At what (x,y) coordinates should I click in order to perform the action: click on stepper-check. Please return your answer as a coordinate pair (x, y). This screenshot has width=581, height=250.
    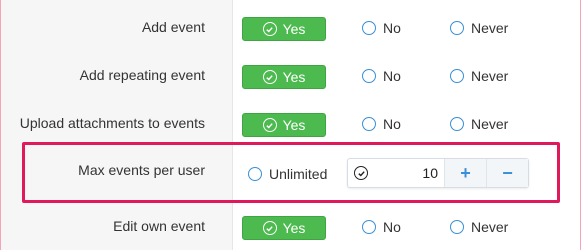
    Looking at the image, I should click on (361, 173).